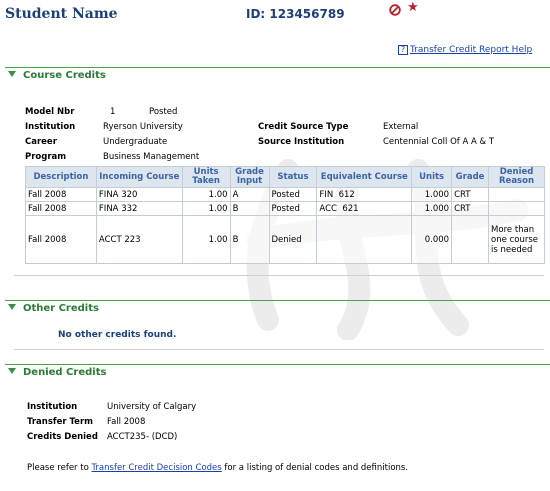  Describe the element at coordinates (152, 407) in the screenshot. I see `denied-institution-value: University of Calgary` at that location.